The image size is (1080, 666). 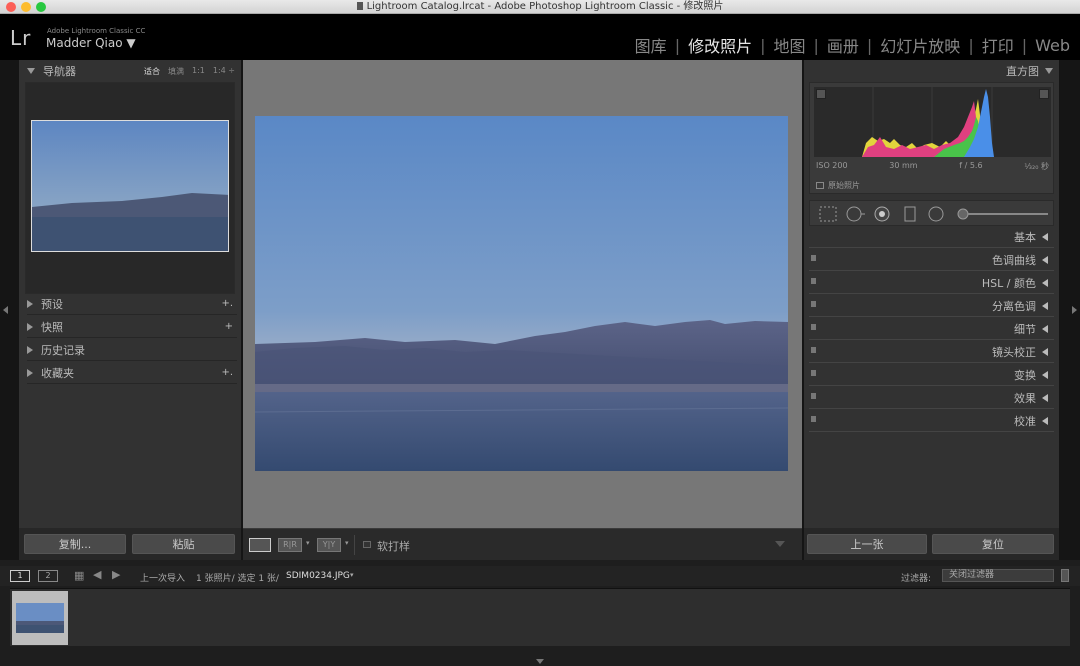 I want to click on right-panel-toggle-icon, so click(x=1074, y=310).